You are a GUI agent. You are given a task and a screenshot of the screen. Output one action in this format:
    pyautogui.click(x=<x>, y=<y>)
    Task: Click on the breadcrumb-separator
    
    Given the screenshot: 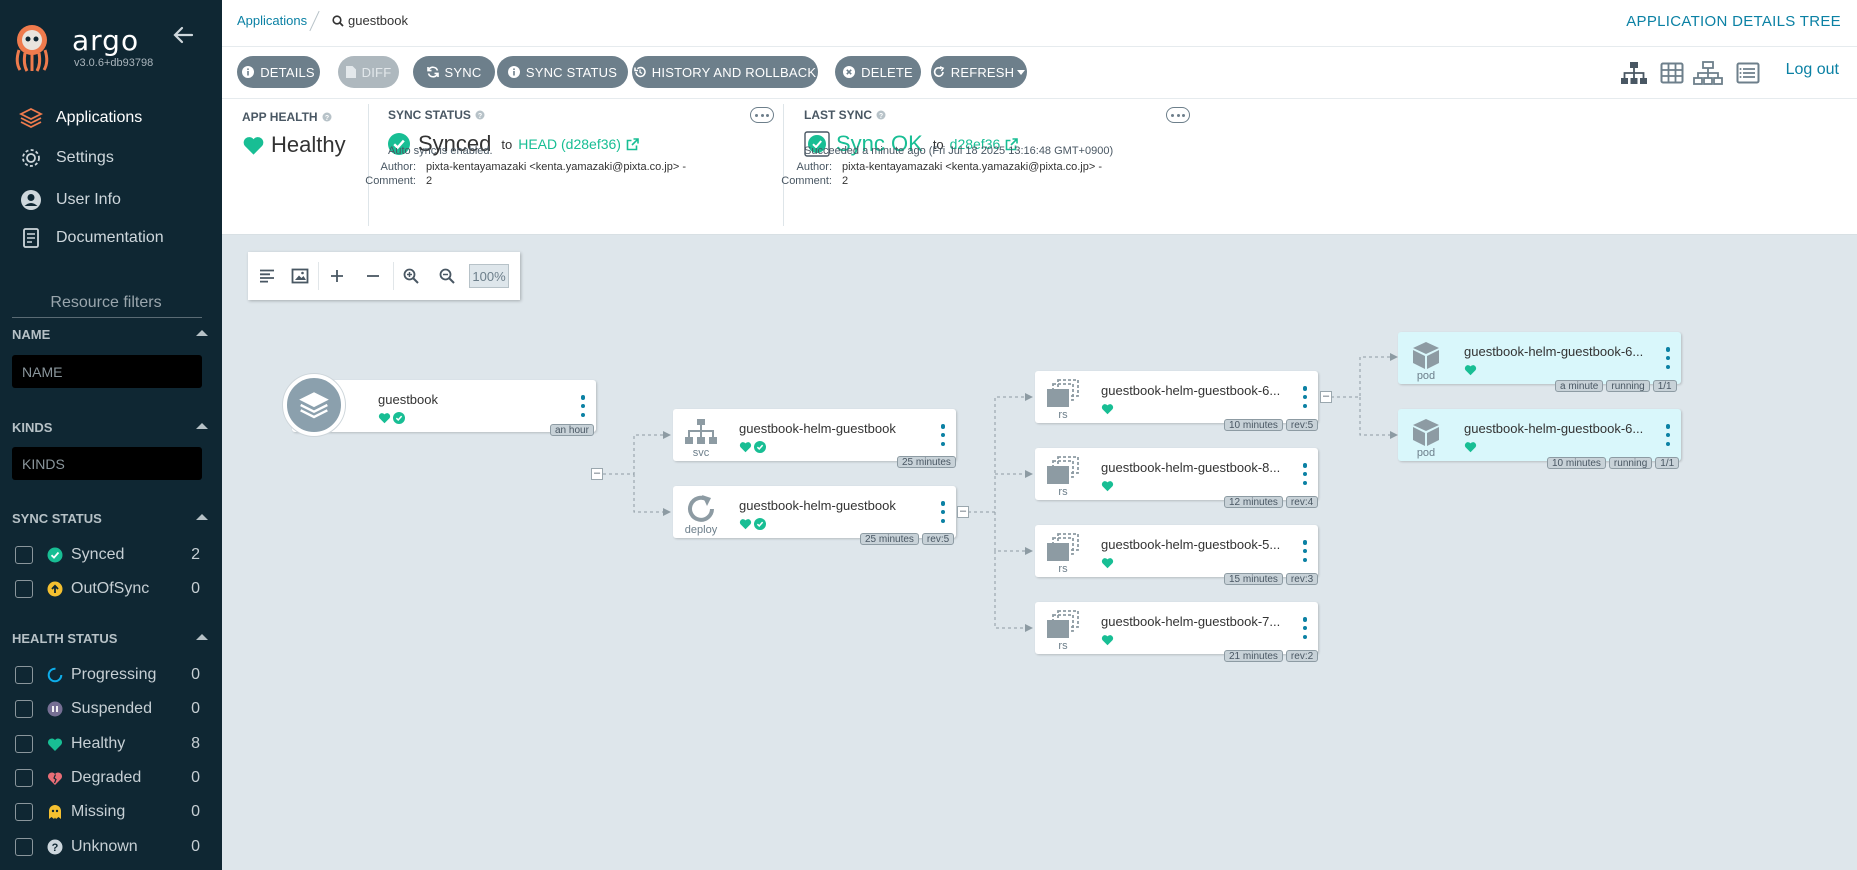 What is the action you would take?
    pyautogui.click(x=314, y=21)
    